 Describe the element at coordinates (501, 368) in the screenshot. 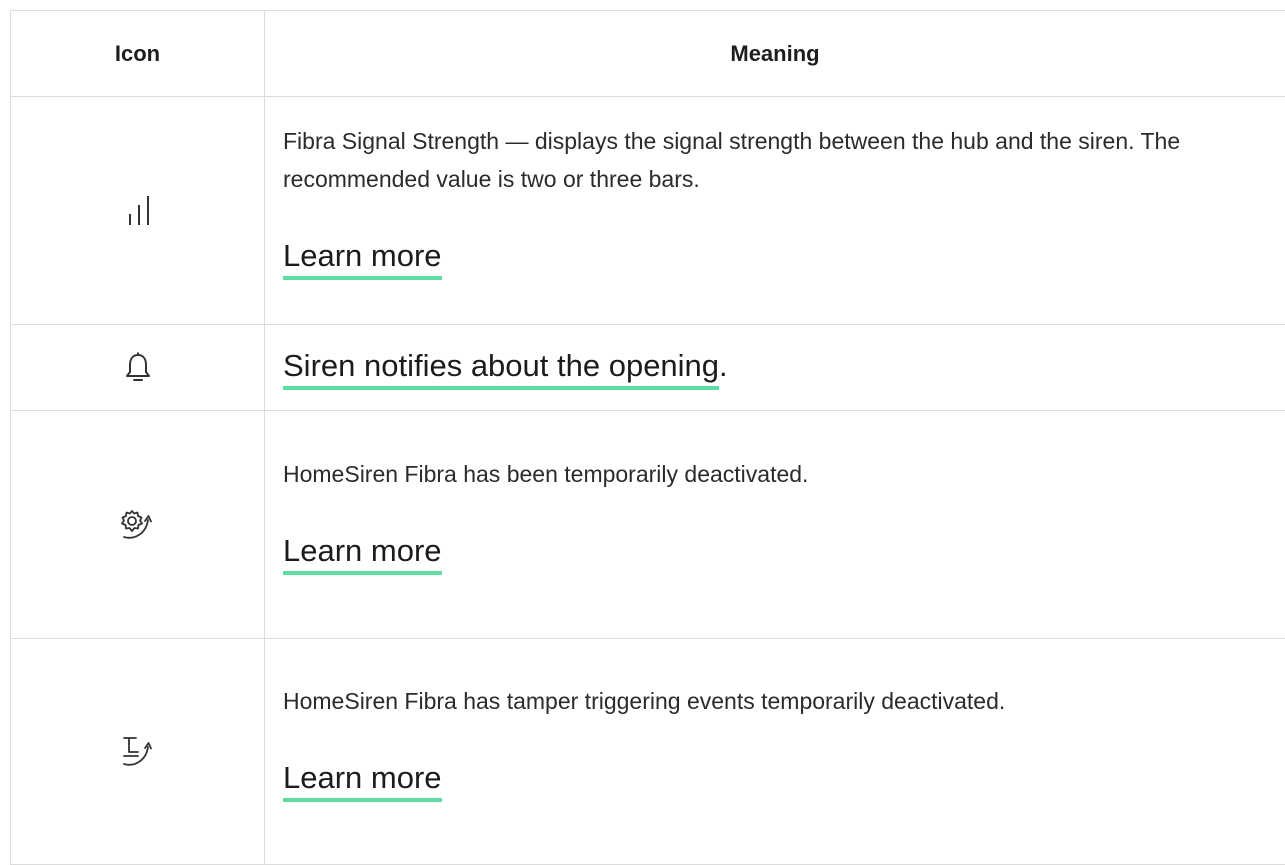

I see `siren-notifies-link: Siren notifies about the opening` at that location.